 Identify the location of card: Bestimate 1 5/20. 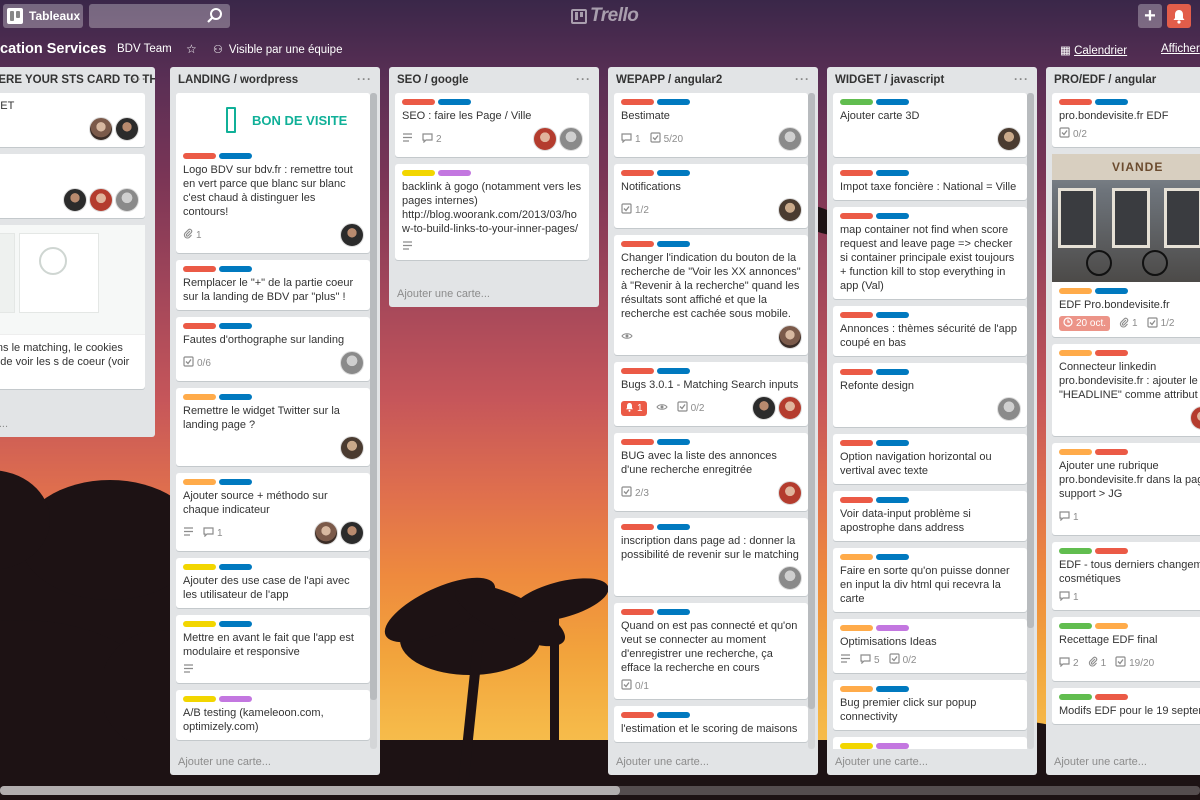
(711, 125).